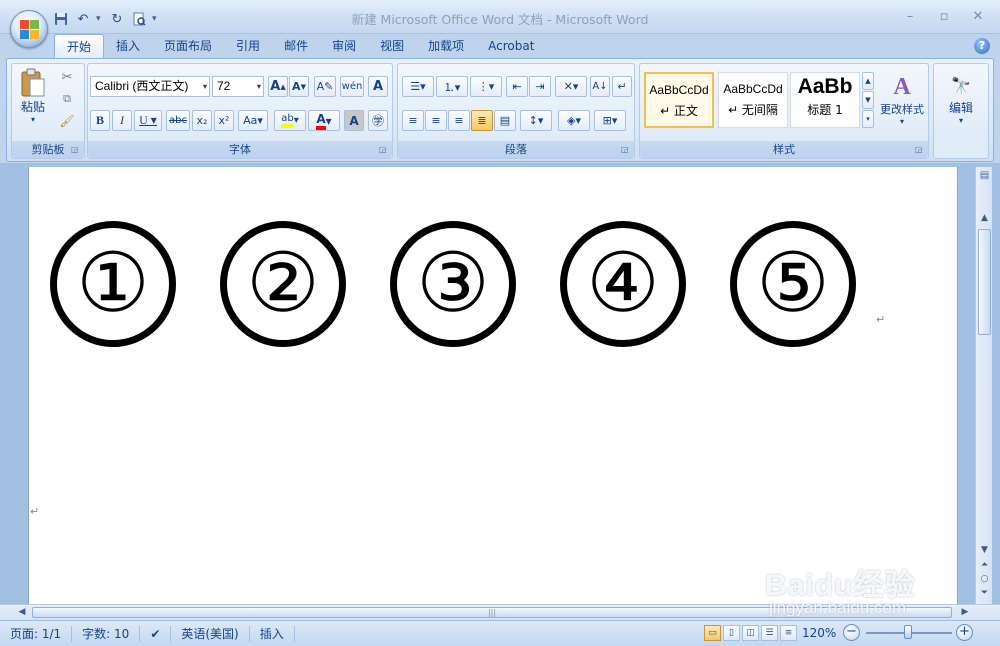  What do you see at coordinates (505, 120) in the screenshot?
I see `distributed-icon: ▤` at bounding box center [505, 120].